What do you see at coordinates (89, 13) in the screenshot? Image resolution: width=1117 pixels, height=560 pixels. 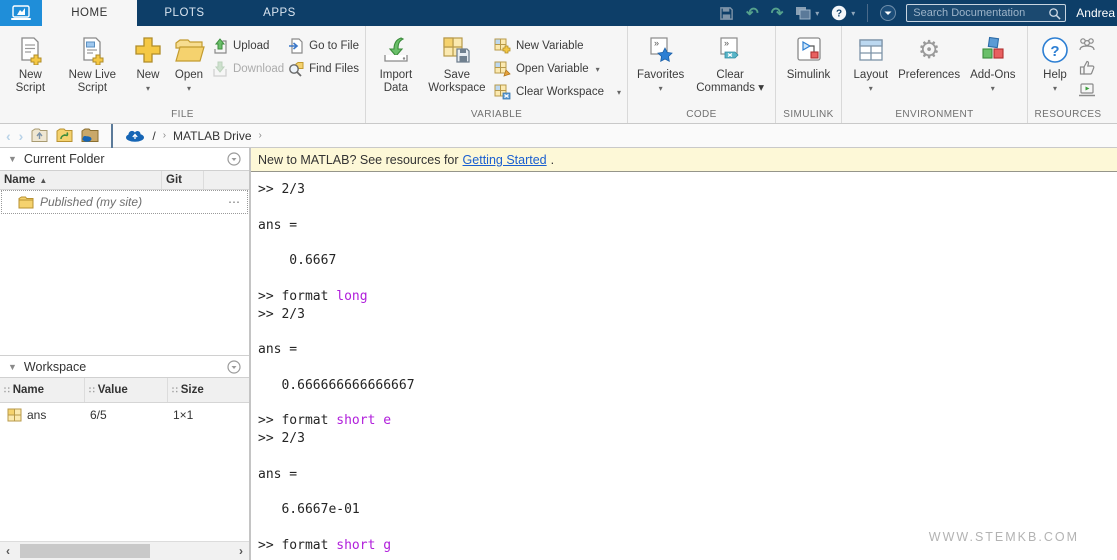 I see `tab-home: HOME` at bounding box center [89, 13].